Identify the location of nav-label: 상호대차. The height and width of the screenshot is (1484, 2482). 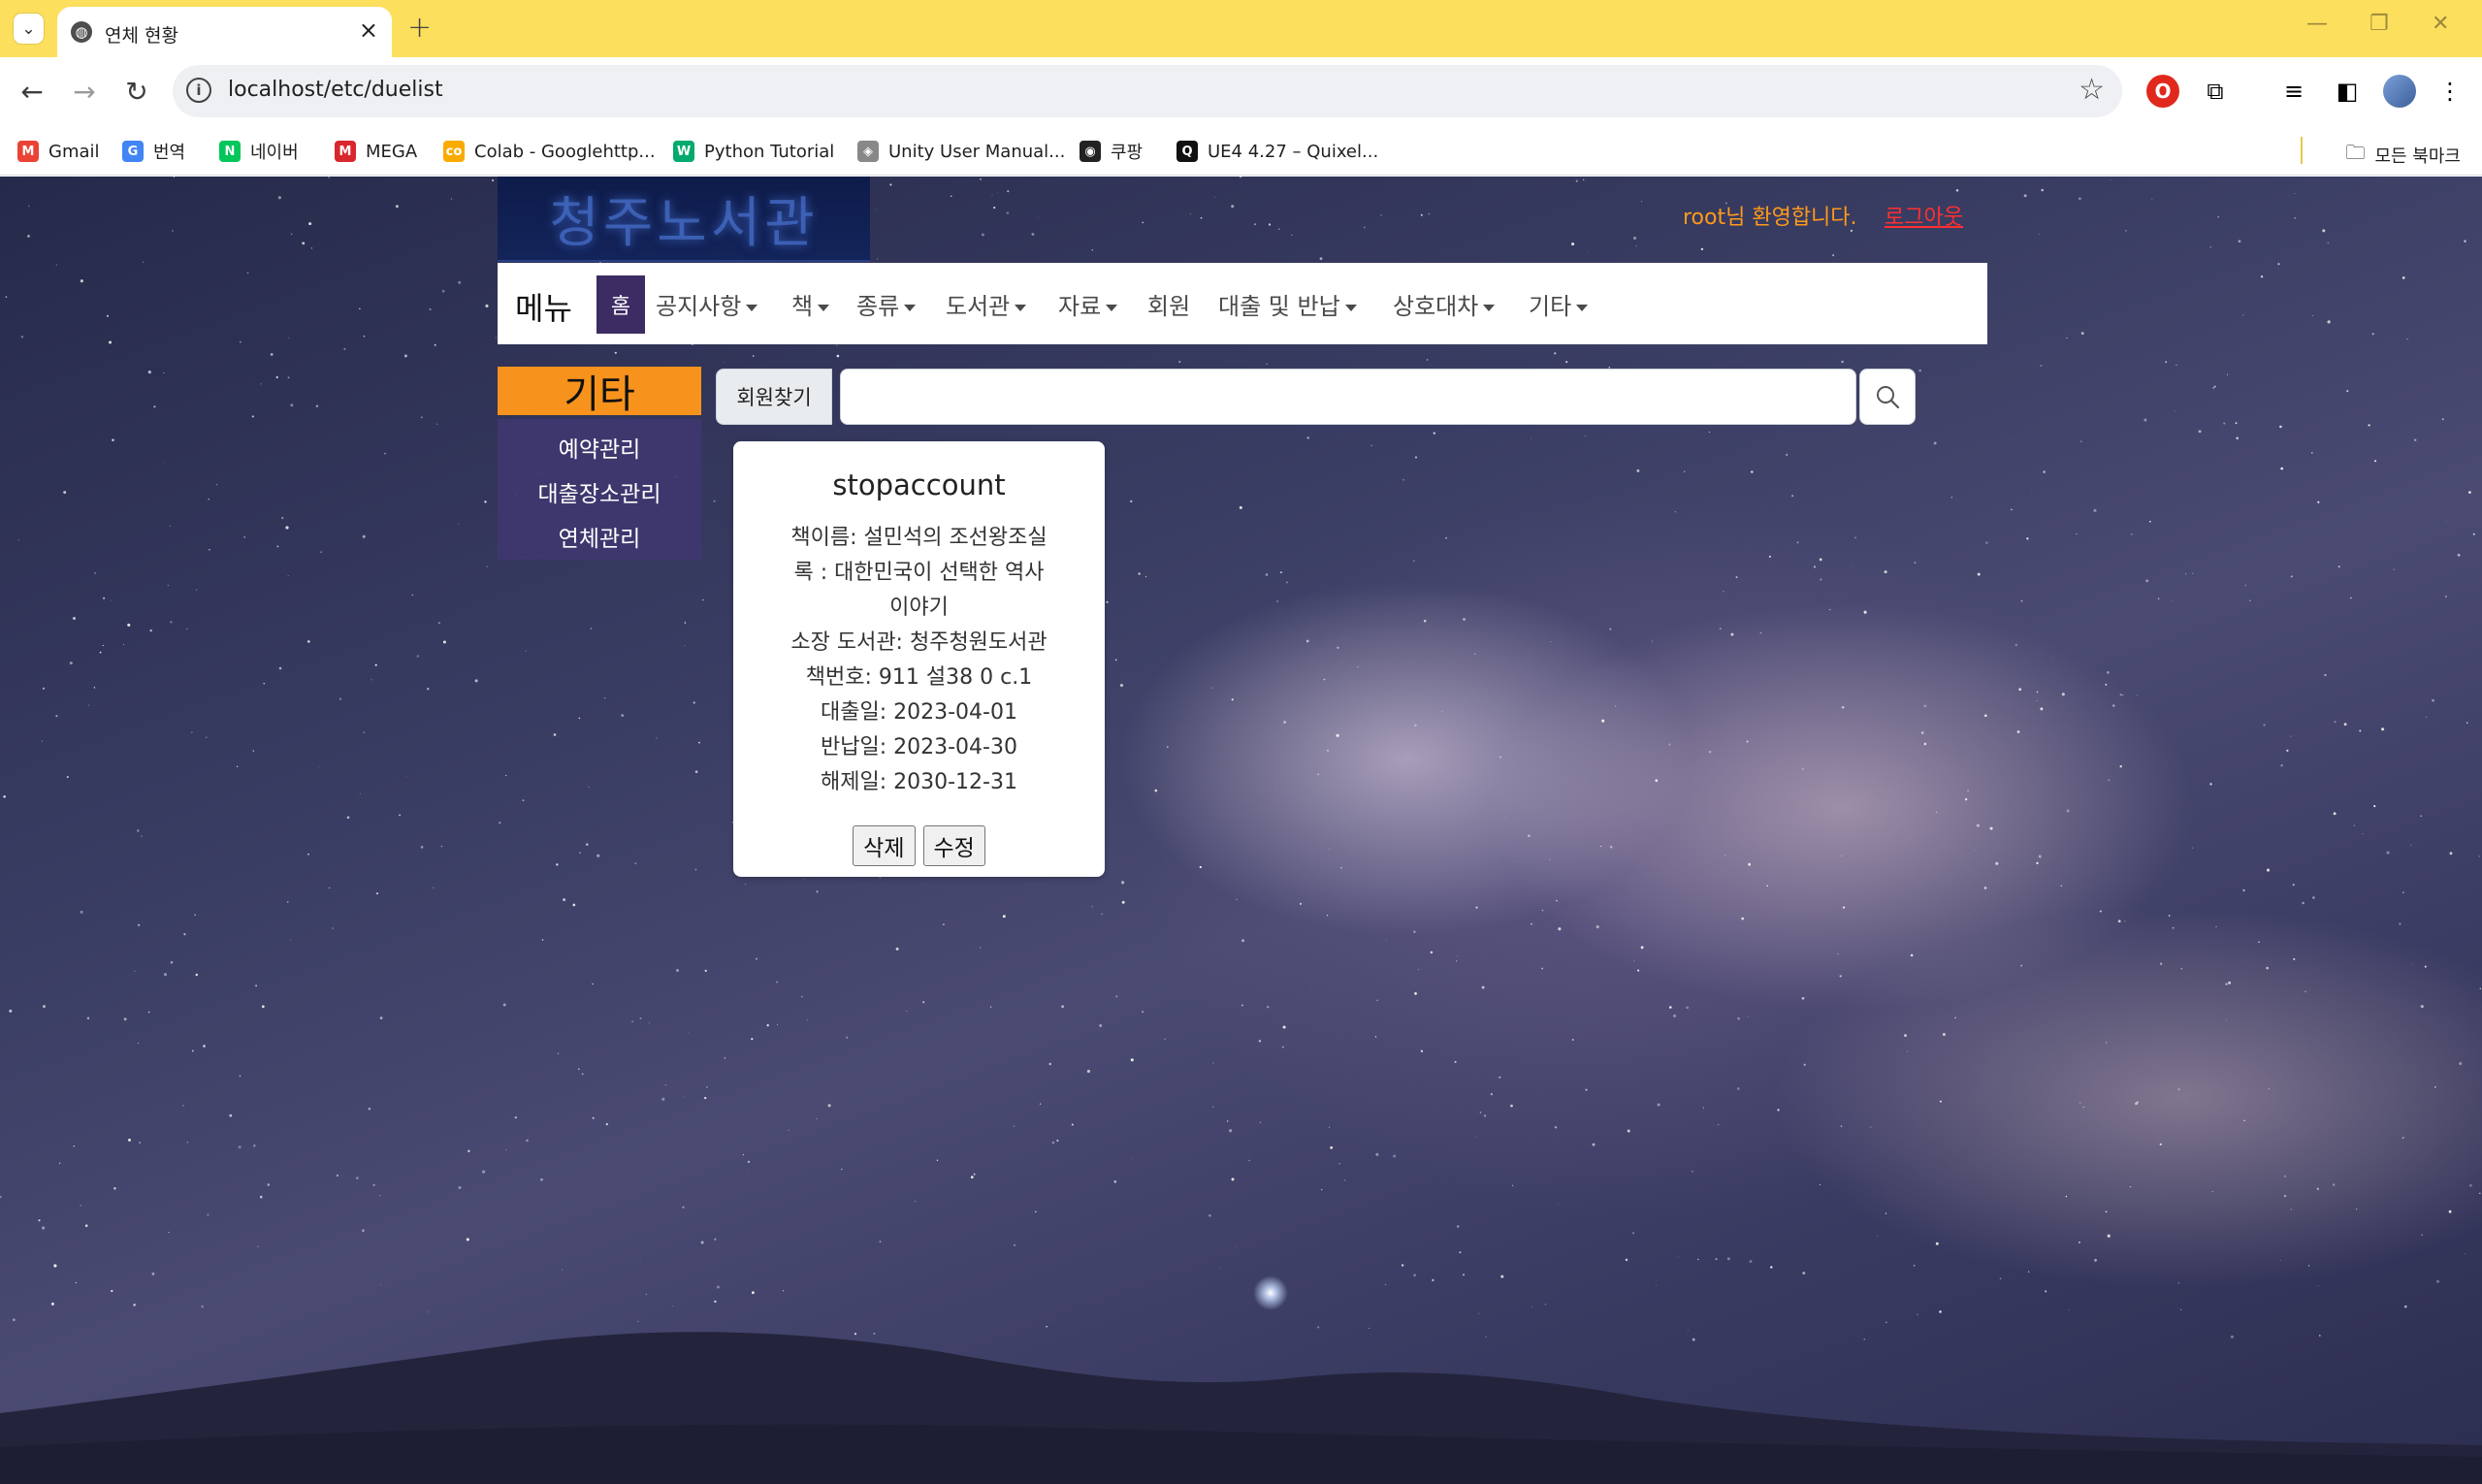
(1436, 306).